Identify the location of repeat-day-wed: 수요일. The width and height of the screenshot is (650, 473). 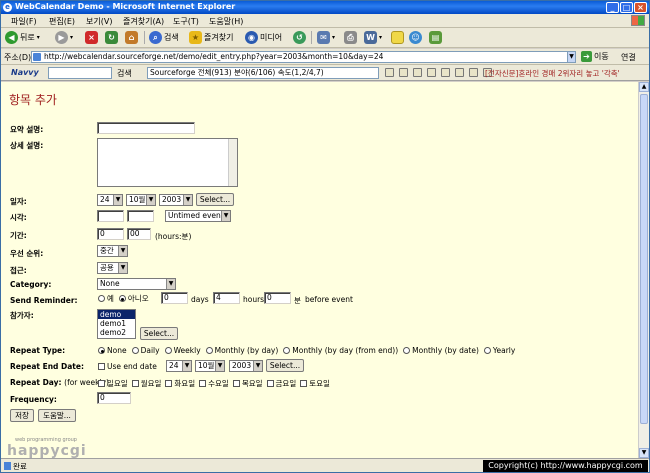
(214, 383).